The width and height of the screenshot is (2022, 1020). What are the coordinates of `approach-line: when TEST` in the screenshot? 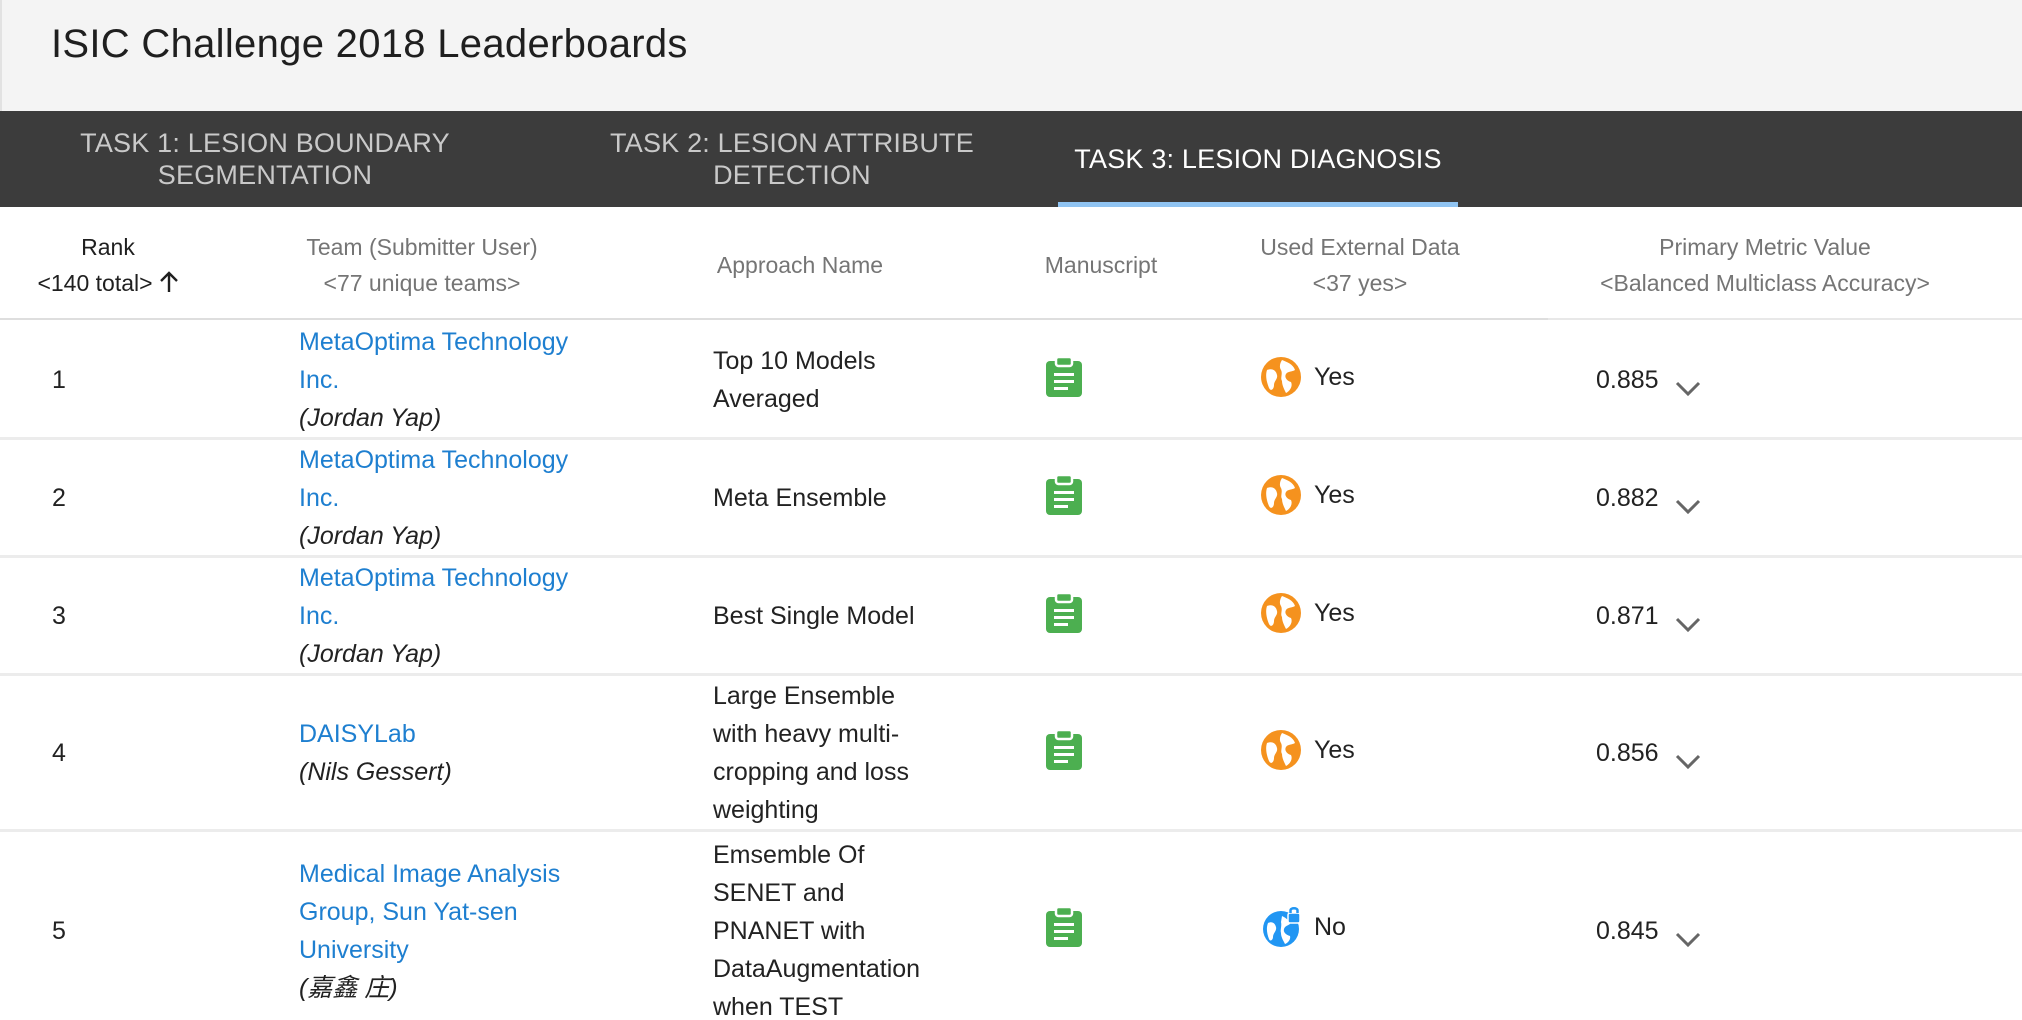 It's located at (778, 1006).